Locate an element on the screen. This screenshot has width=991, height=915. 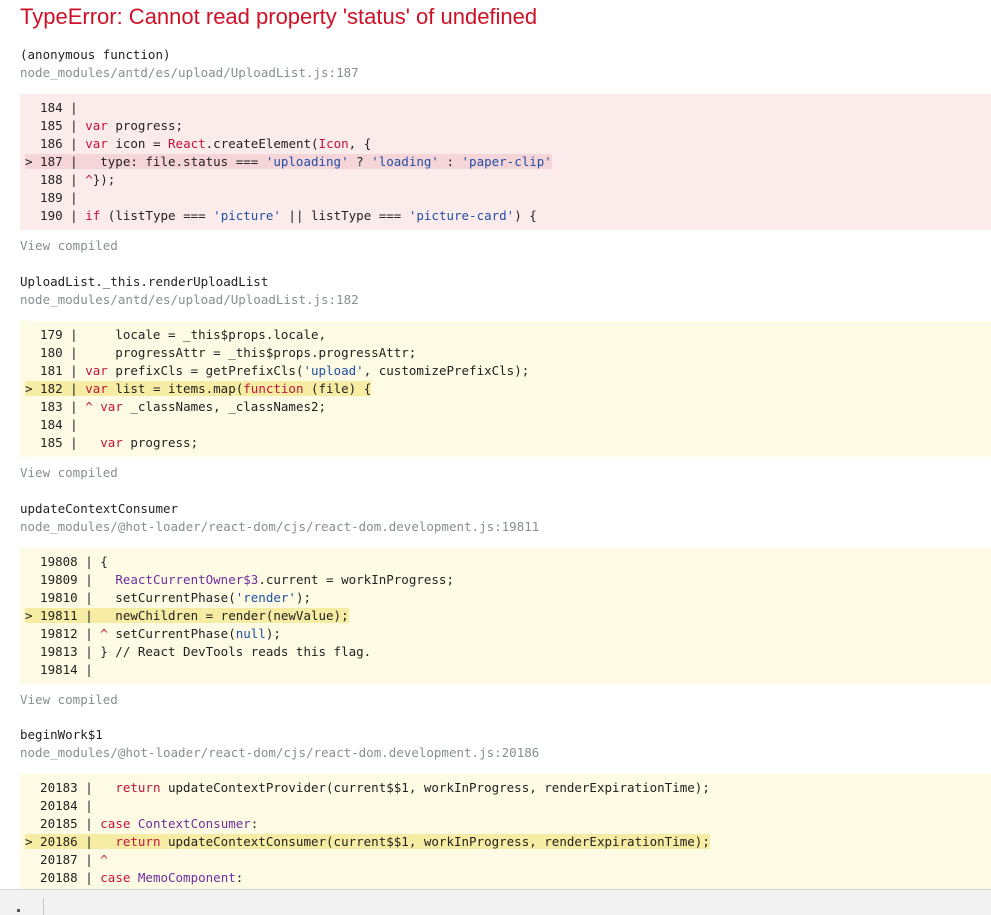
code-token: ) { is located at coordinates (525, 215).